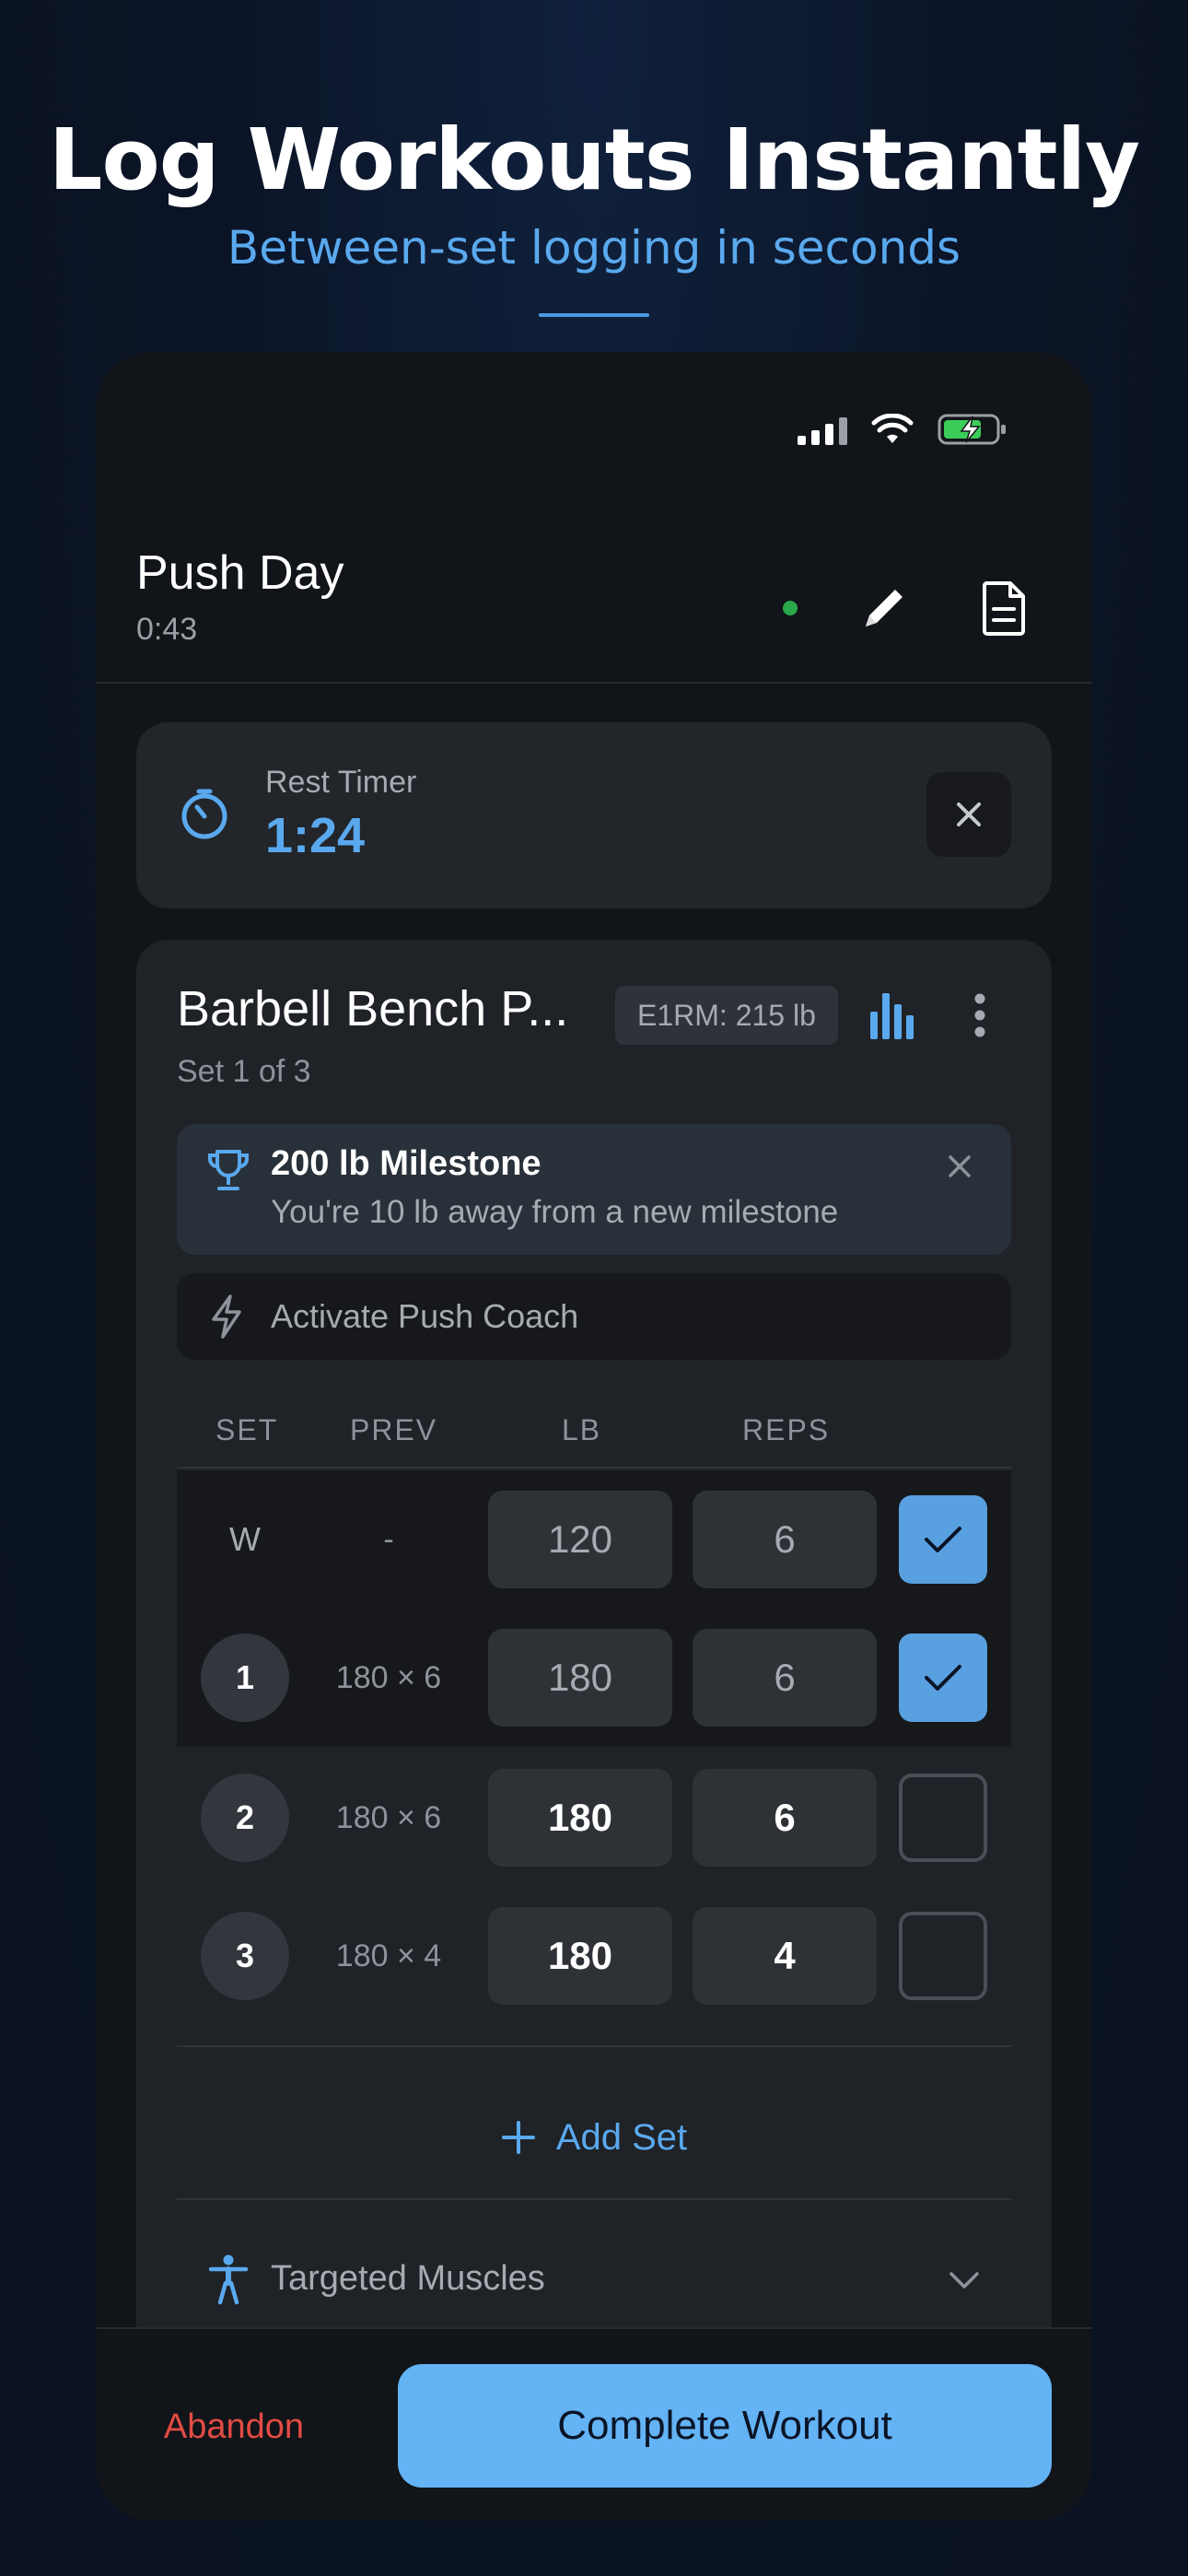  I want to click on add-set-button: Add Set, so click(594, 2137).